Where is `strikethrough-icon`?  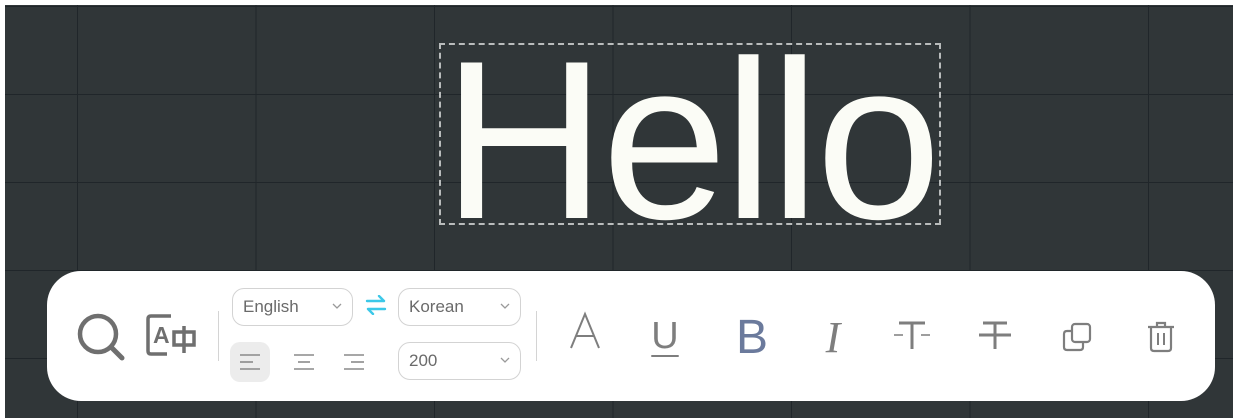 strikethrough-icon is located at coordinates (995, 335).